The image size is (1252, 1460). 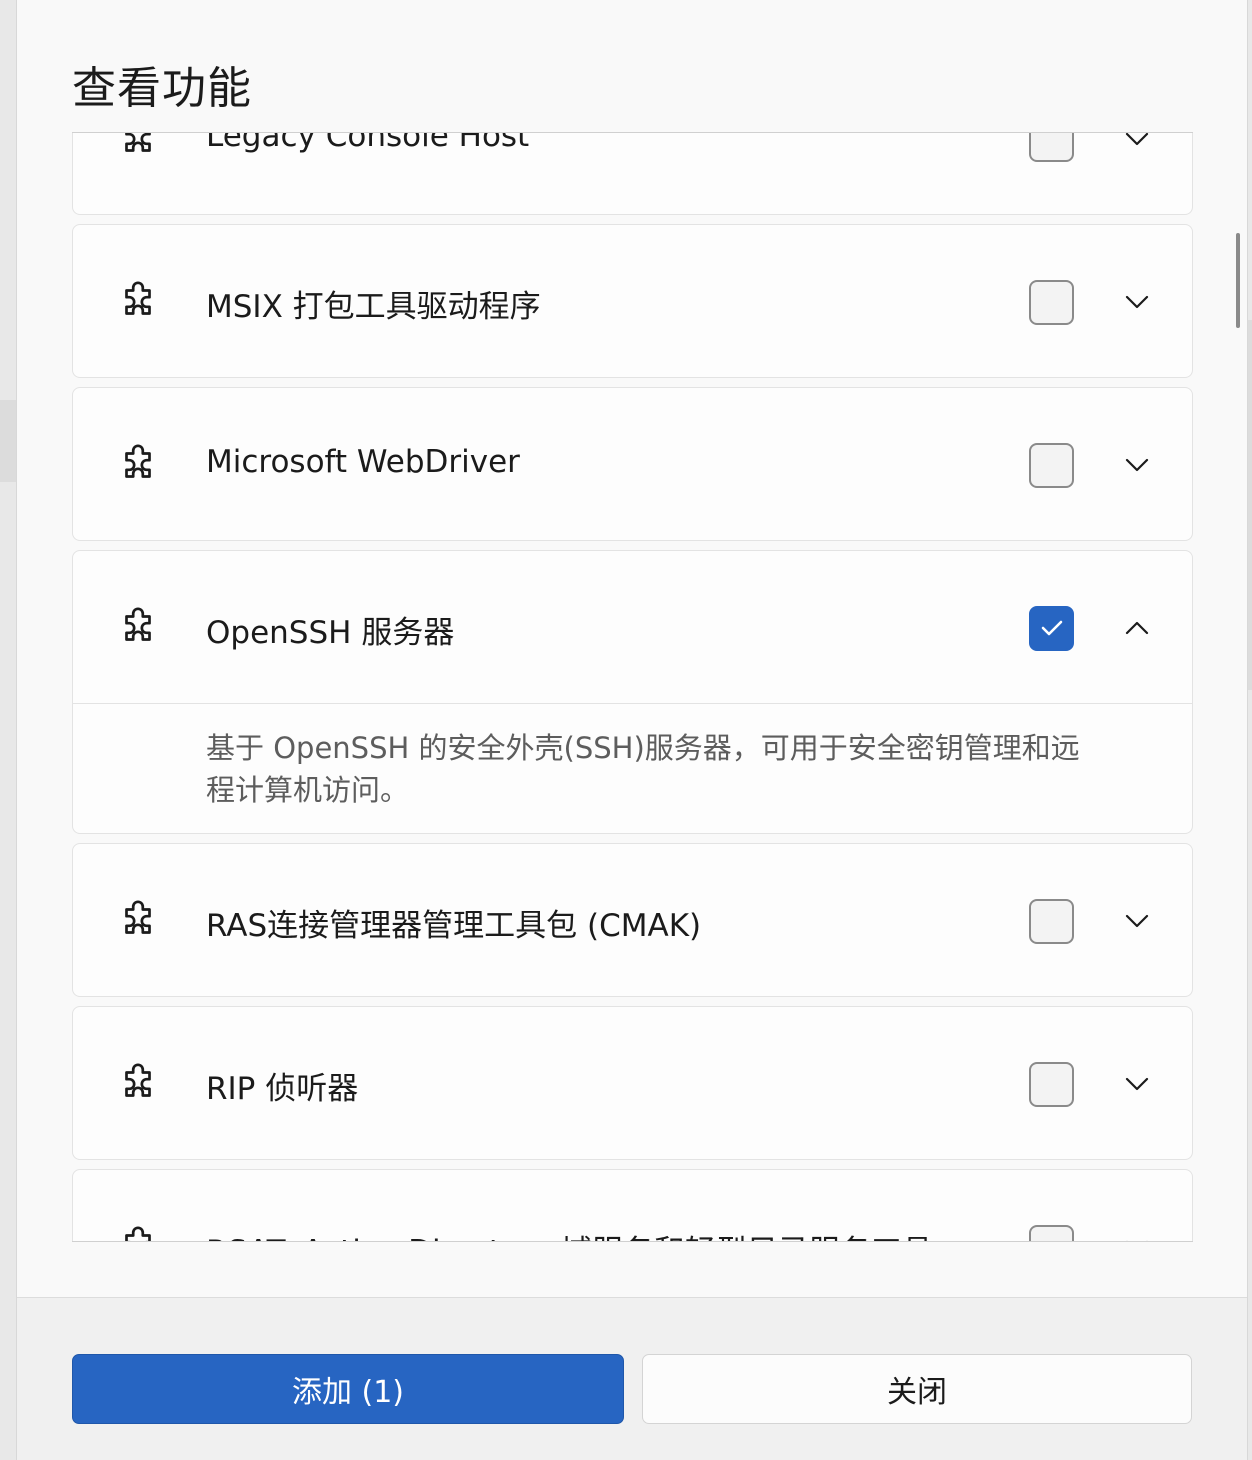 What do you see at coordinates (373, 307) in the screenshot?
I see `feature-name: MSIX 打包工具驱动程序` at bounding box center [373, 307].